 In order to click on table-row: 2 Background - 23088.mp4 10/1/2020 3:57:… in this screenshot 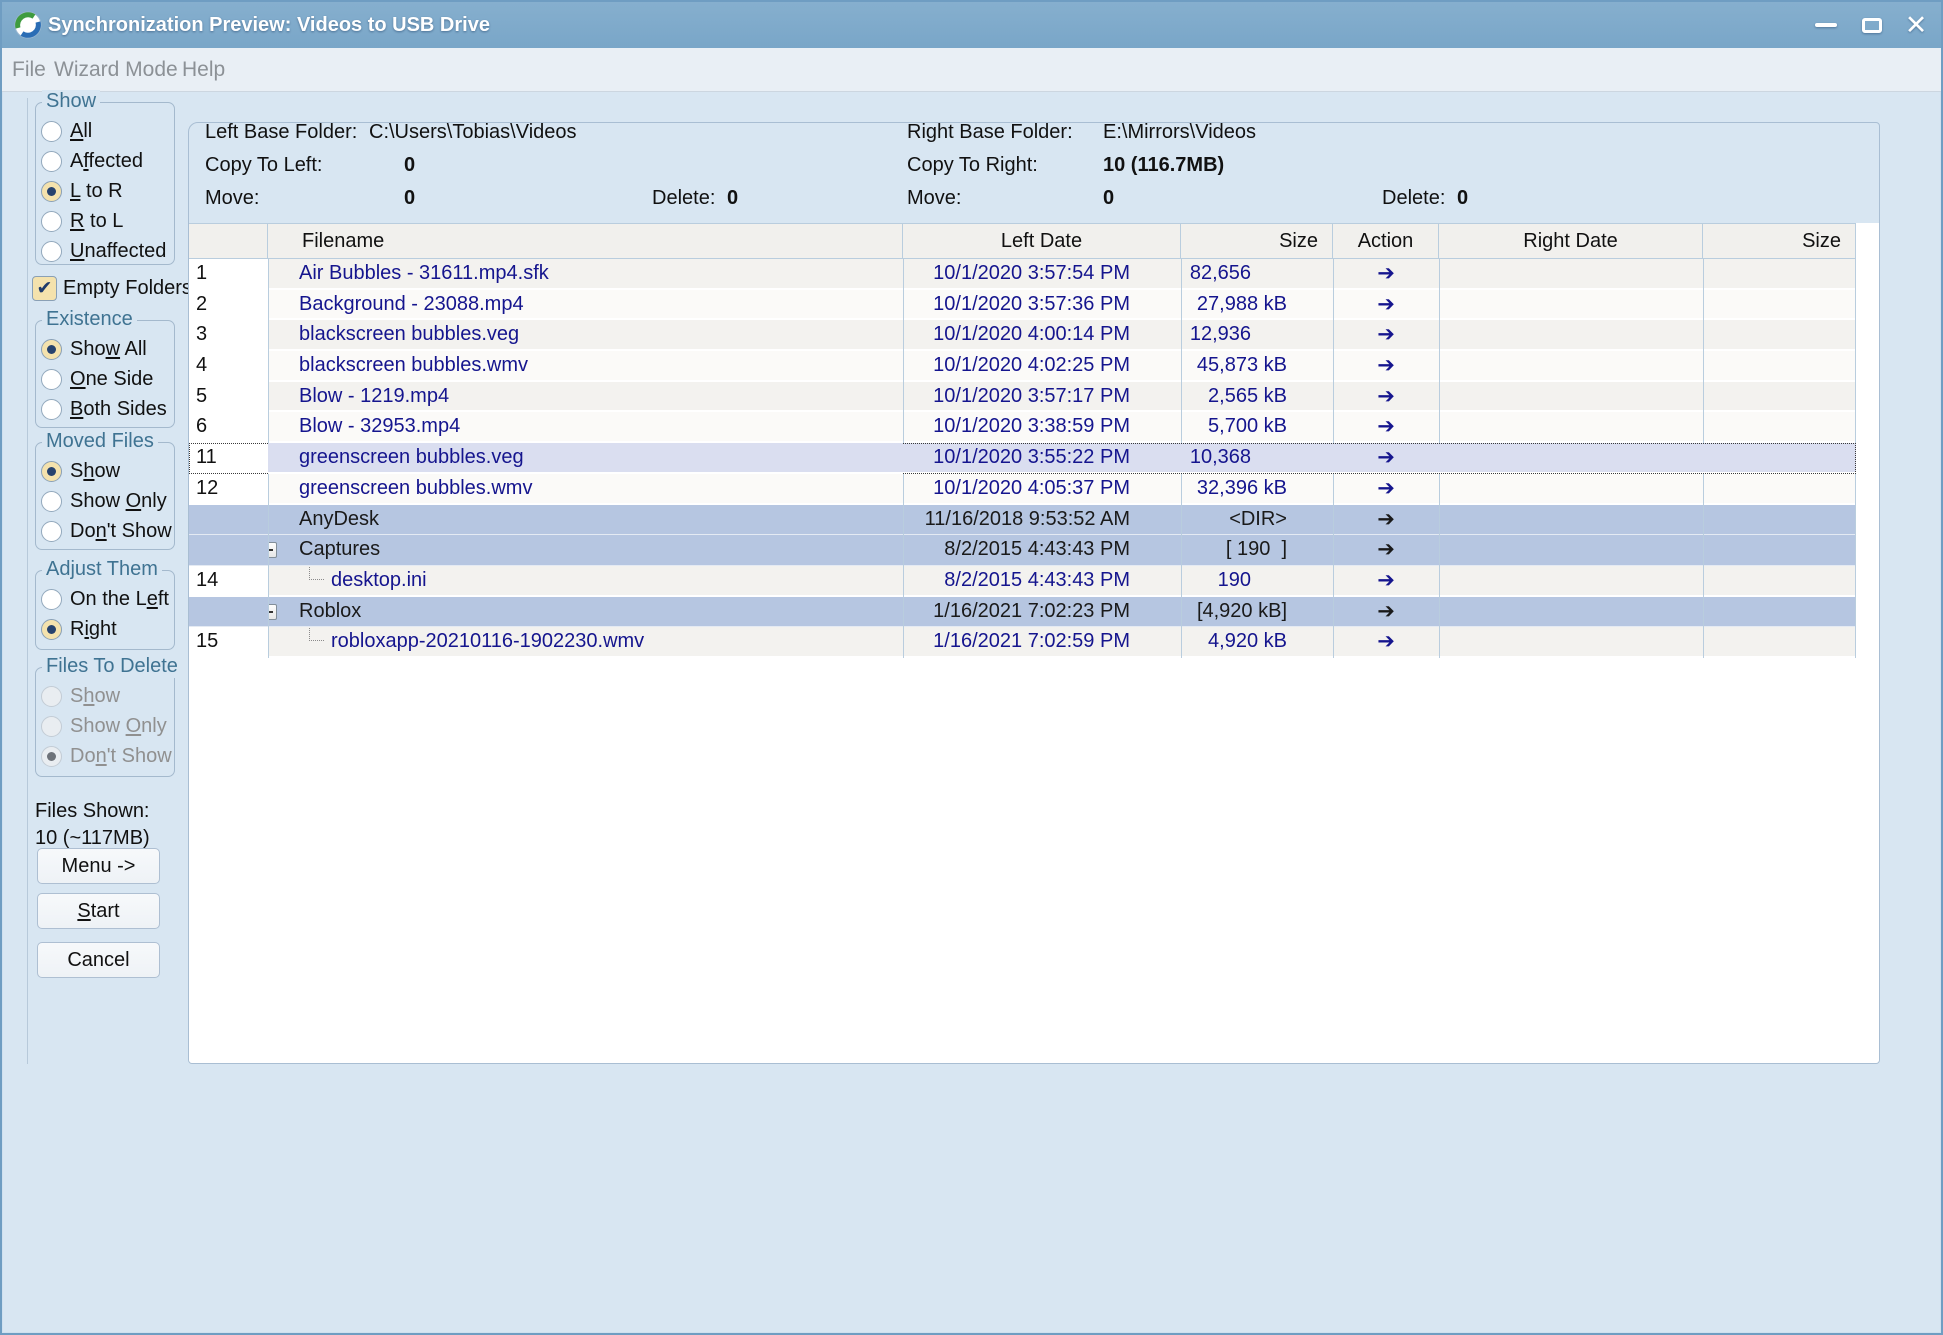, I will do `click(1022, 305)`.